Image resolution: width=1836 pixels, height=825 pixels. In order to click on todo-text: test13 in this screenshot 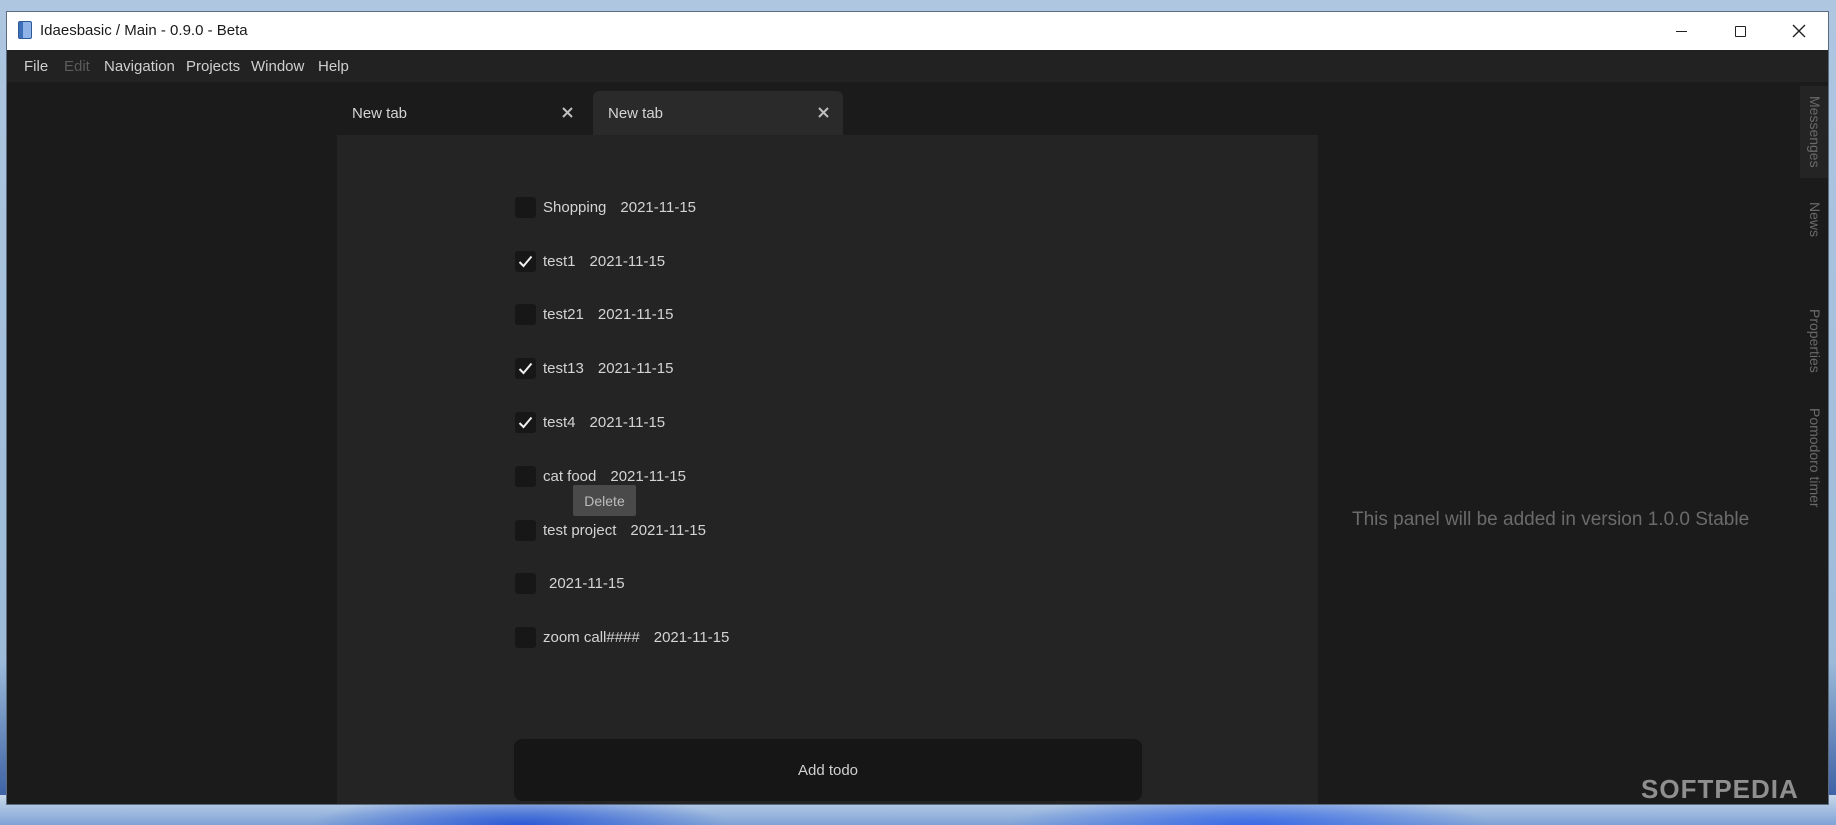, I will do `click(563, 368)`.